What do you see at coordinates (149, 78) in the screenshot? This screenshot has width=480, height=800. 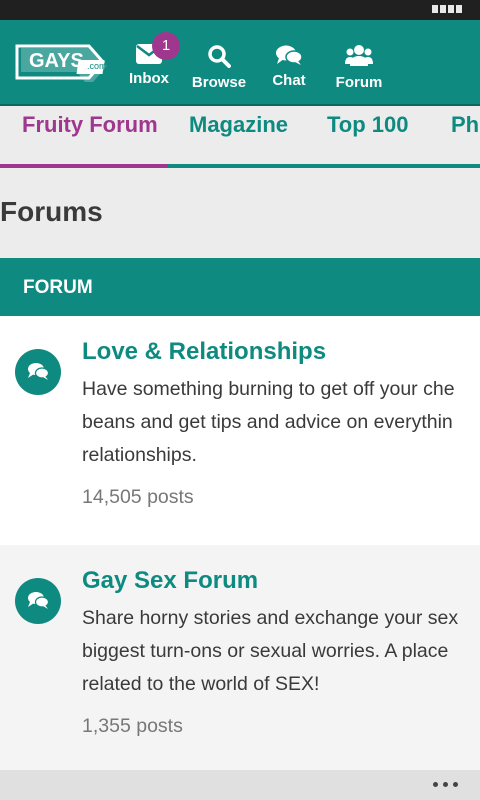 I see `nav-inbox-label: Inbox` at bounding box center [149, 78].